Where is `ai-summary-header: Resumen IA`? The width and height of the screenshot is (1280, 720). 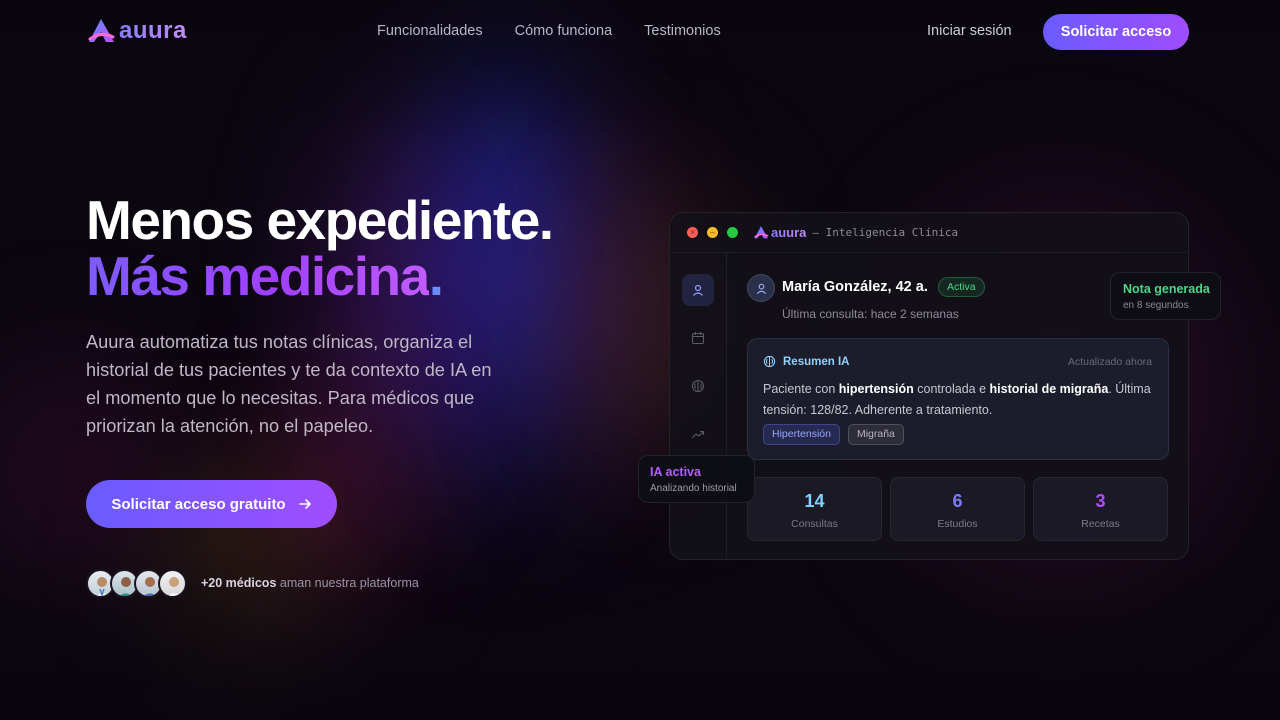
ai-summary-header: Resumen IA is located at coordinates (806, 361).